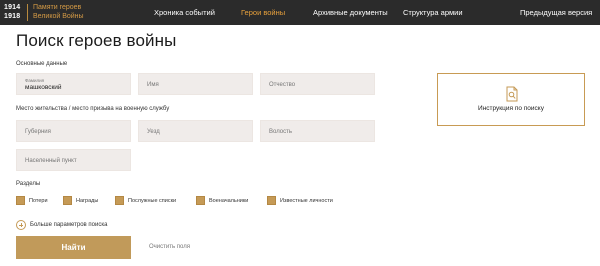 The image size is (600, 266). What do you see at coordinates (42, 64) in the screenshot?
I see `basic-data-label: Основные данные` at bounding box center [42, 64].